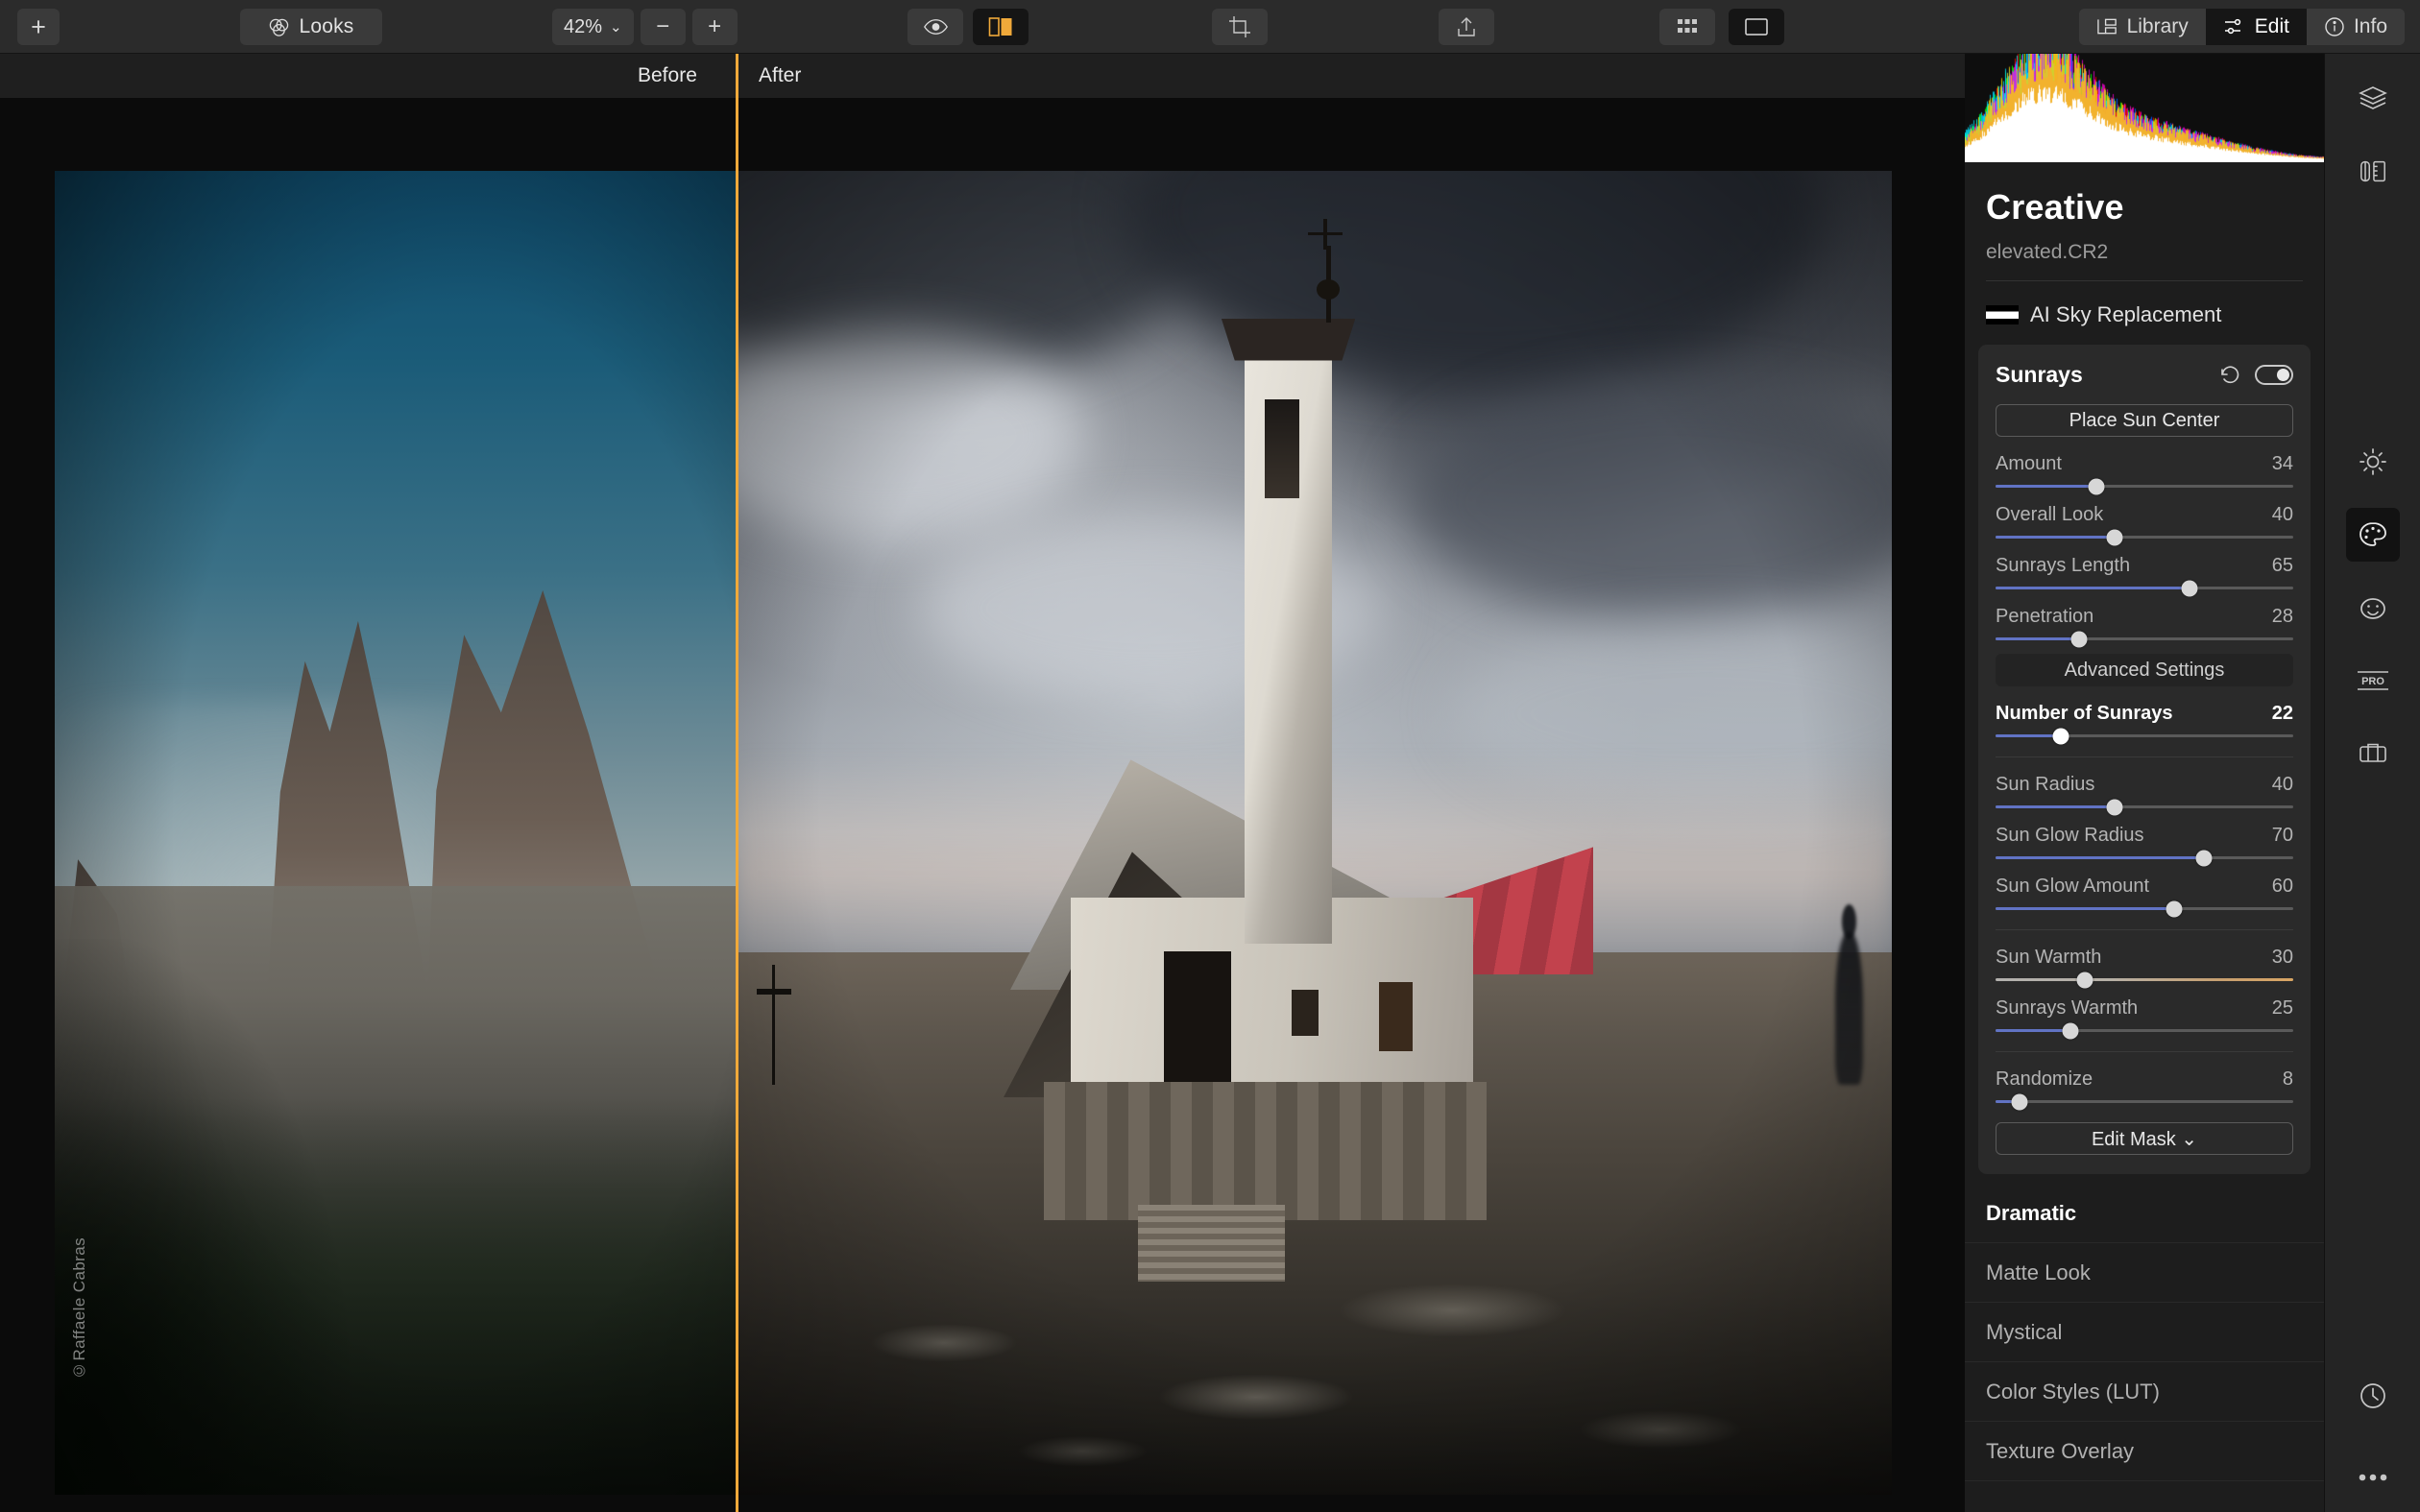 Image resolution: width=2420 pixels, height=1512 pixels. What do you see at coordinates (2085, 713) in the screenshot?
I see `slider-label: Number of Sunrays` at bounding box center [2085, 713].